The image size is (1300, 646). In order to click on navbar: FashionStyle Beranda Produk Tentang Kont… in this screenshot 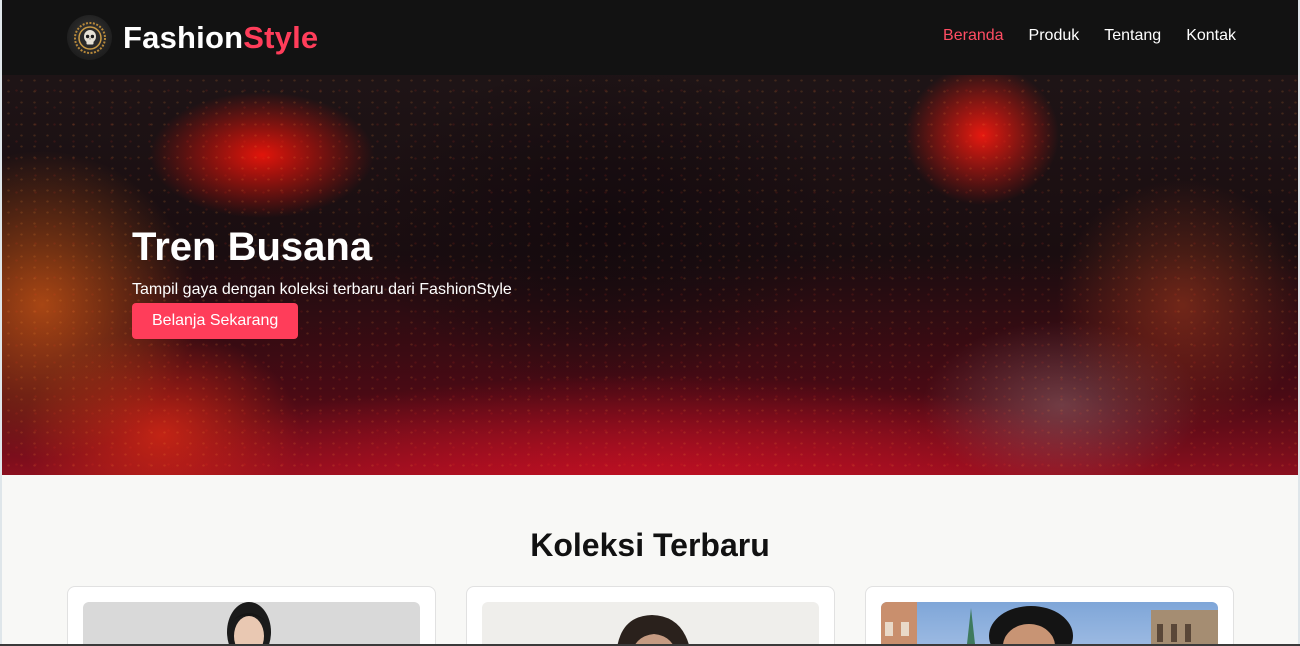, I will do `click(650, 37)`.